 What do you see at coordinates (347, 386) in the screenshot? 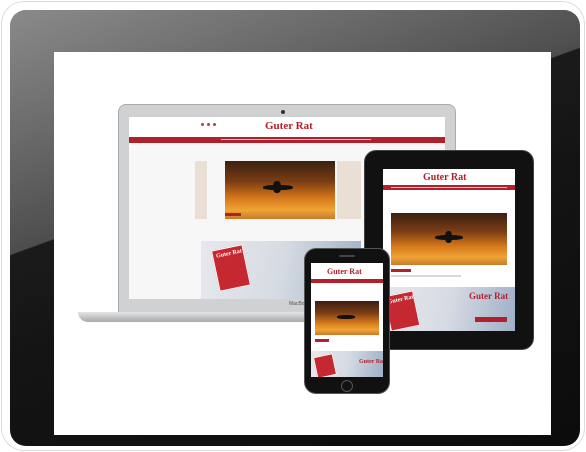
I see `home-button` at bounding box center [347, 386].